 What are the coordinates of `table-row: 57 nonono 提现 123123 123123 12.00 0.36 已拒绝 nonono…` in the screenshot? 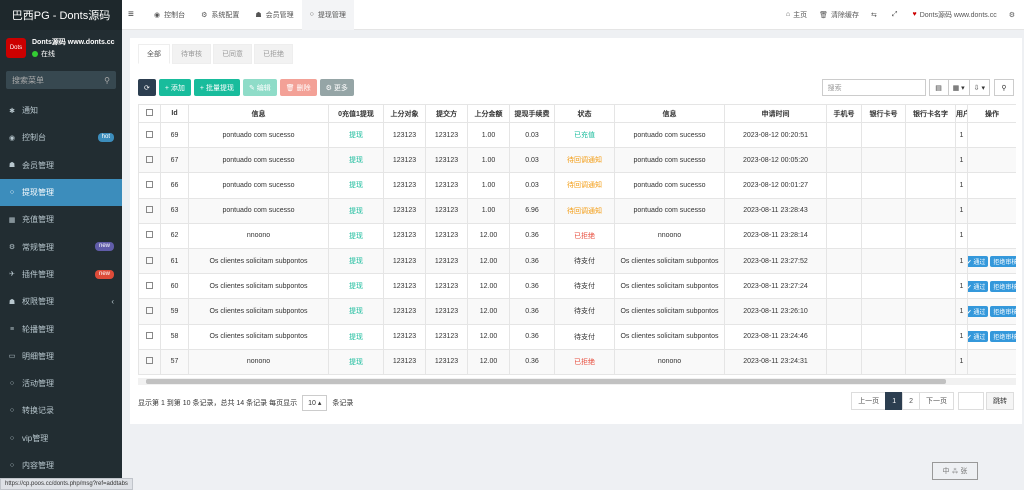 It's located at (577, 361).